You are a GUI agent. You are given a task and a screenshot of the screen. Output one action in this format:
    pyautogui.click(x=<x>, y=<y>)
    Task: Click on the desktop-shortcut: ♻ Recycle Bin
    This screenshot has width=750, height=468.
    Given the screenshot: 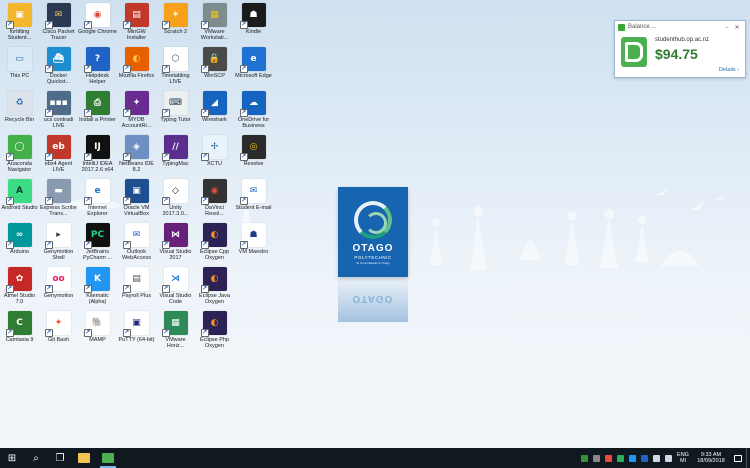 What is the action you would take?
    pyautogui.click(x=19, y=112)
    